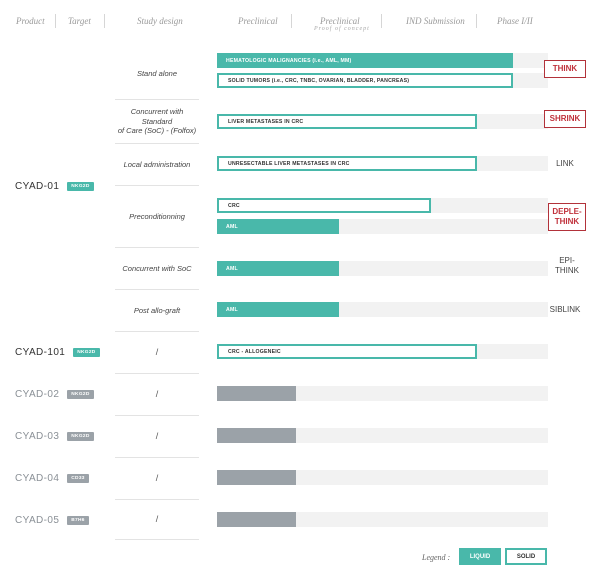  I want to click on product-name: CYAD-01, so click(37, 186).